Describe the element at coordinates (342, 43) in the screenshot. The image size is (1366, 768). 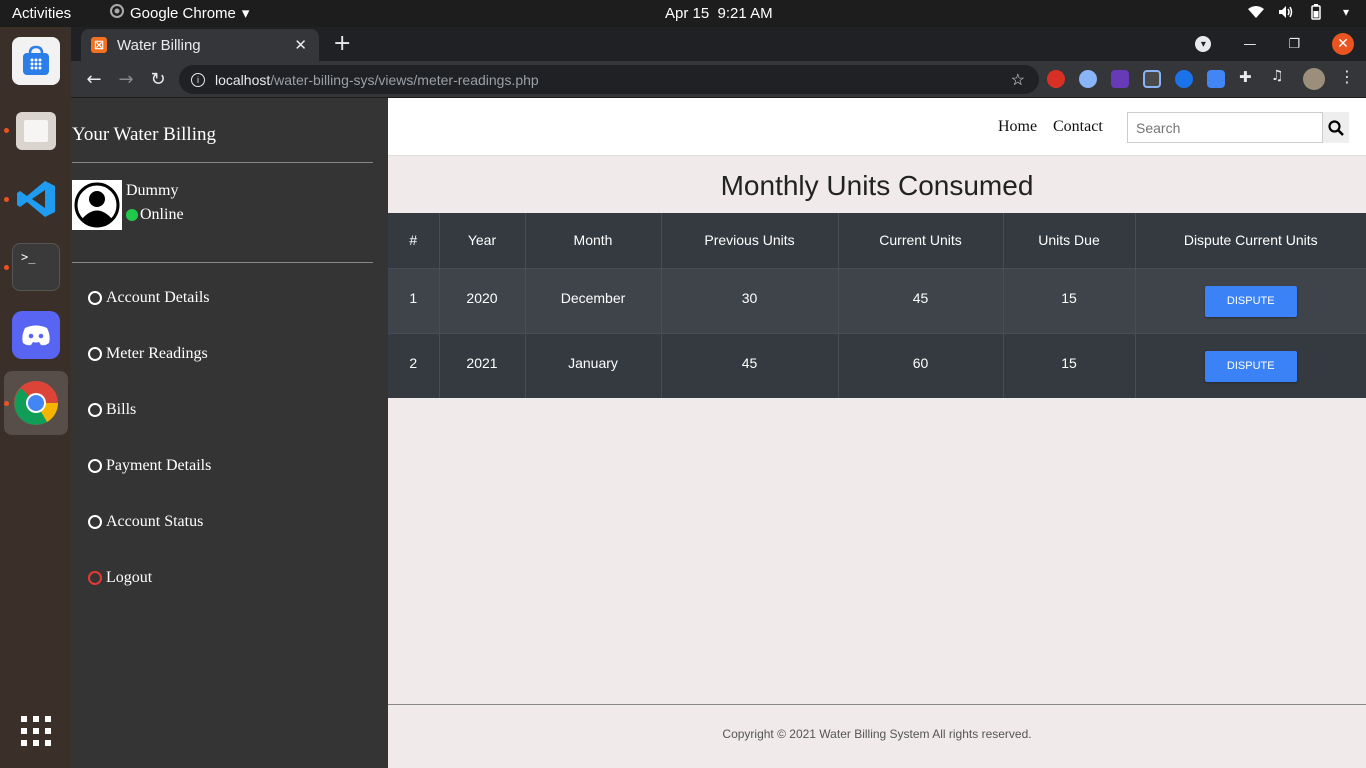
I see `new-tab-button: +` at that location.